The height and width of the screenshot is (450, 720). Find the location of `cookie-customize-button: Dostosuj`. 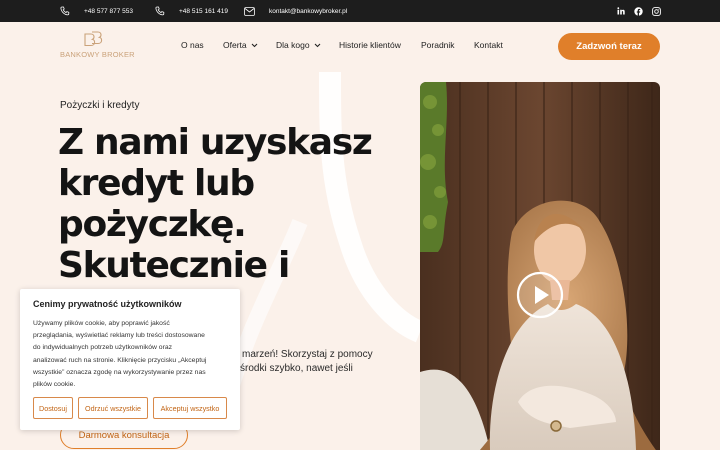

cookie-customize-button: Dostosuj is located at coordinates (53, 408).